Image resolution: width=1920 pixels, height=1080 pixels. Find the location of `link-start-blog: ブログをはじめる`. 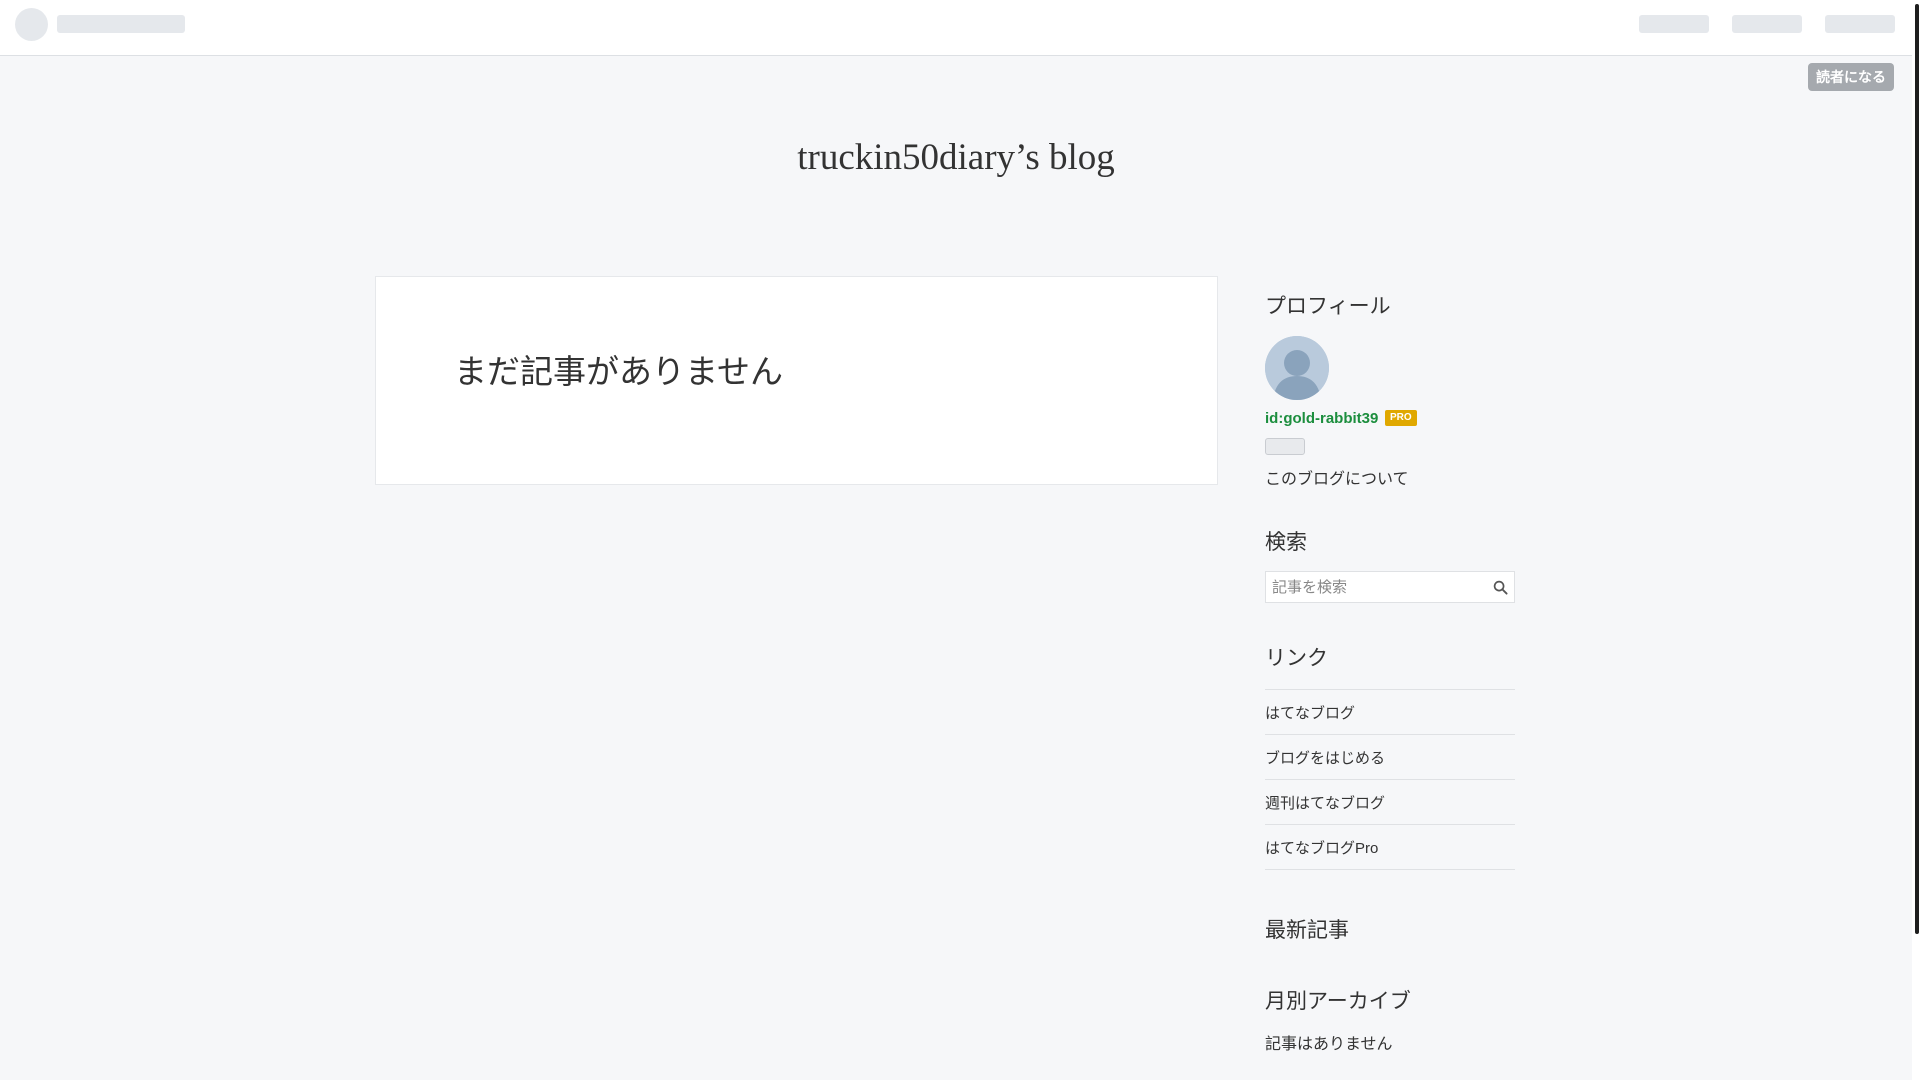

link-start-blog: ブログをはじめる is located at coordinates (1325, 757).